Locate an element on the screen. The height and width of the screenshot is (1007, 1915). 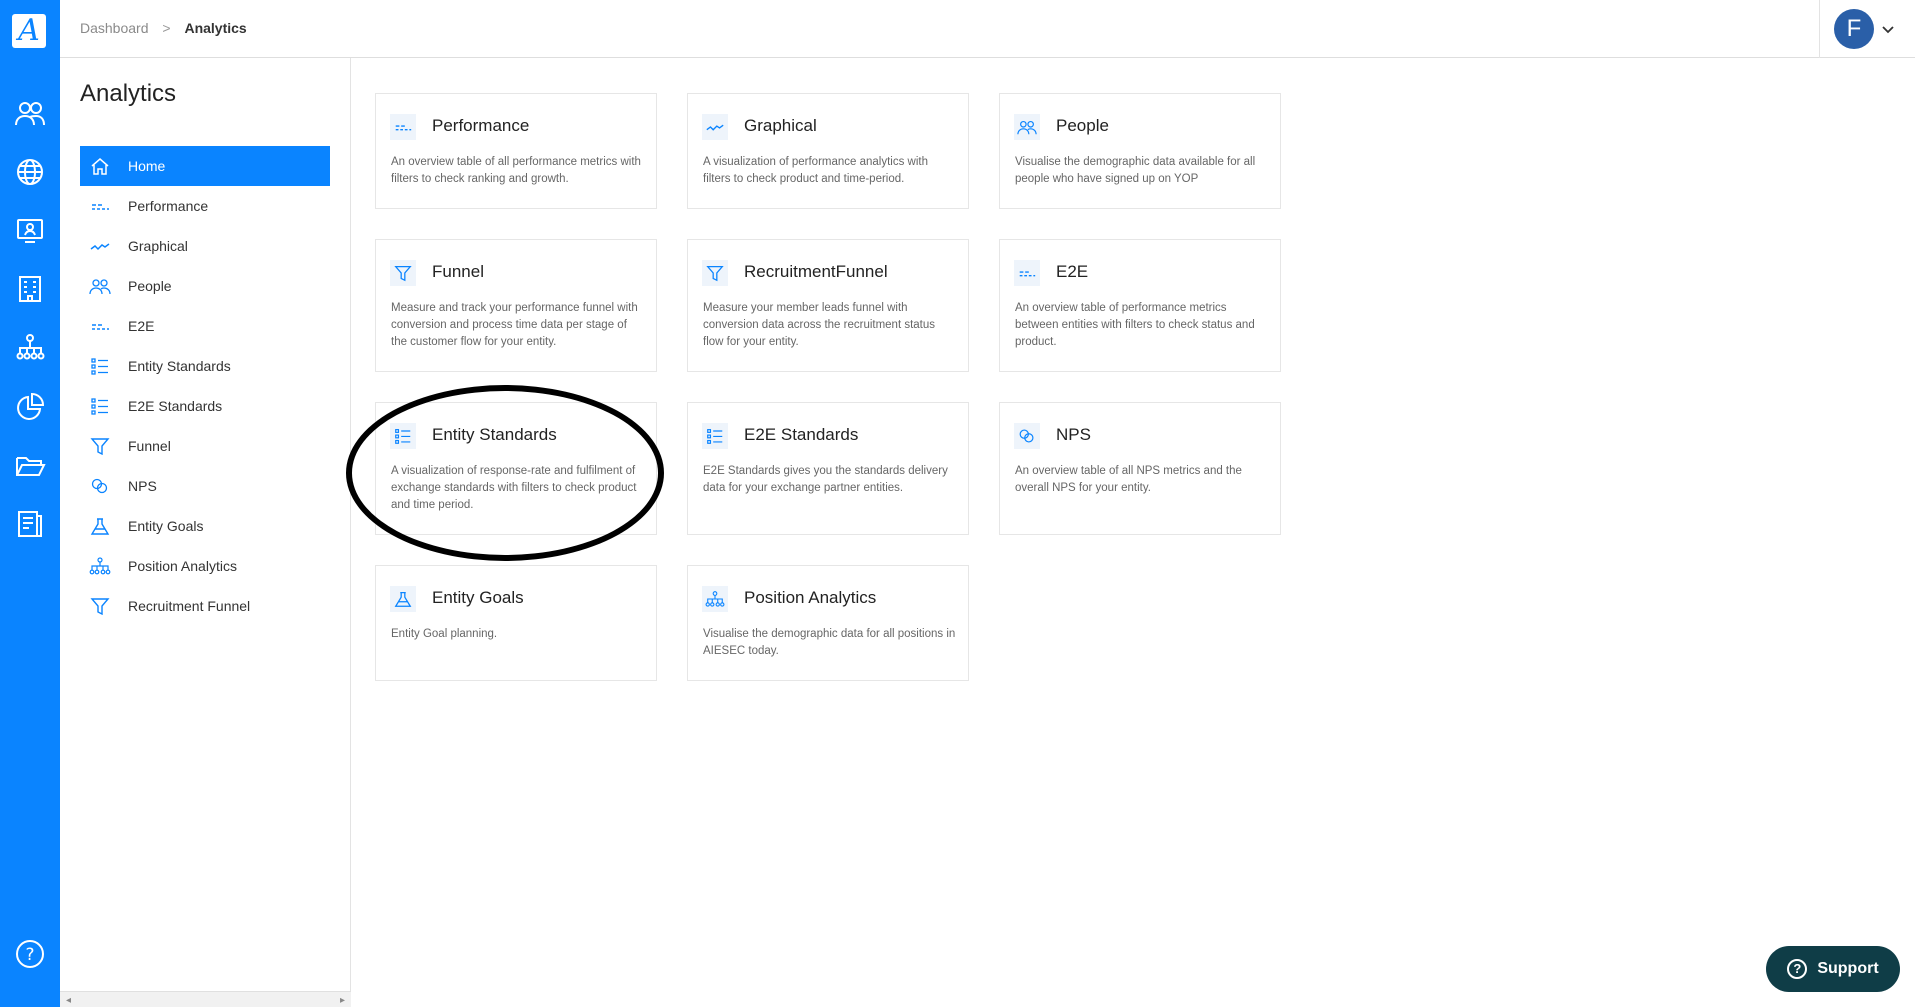
globe-icon is located at coordinates (30, 172).